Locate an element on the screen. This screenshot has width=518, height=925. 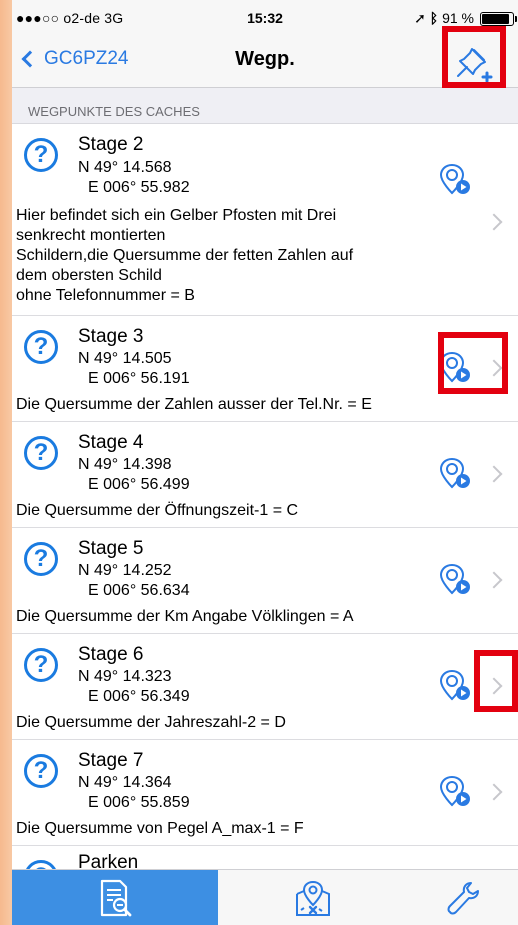
waypoint-name: Stage 6 is located at coordinates (111, 654).